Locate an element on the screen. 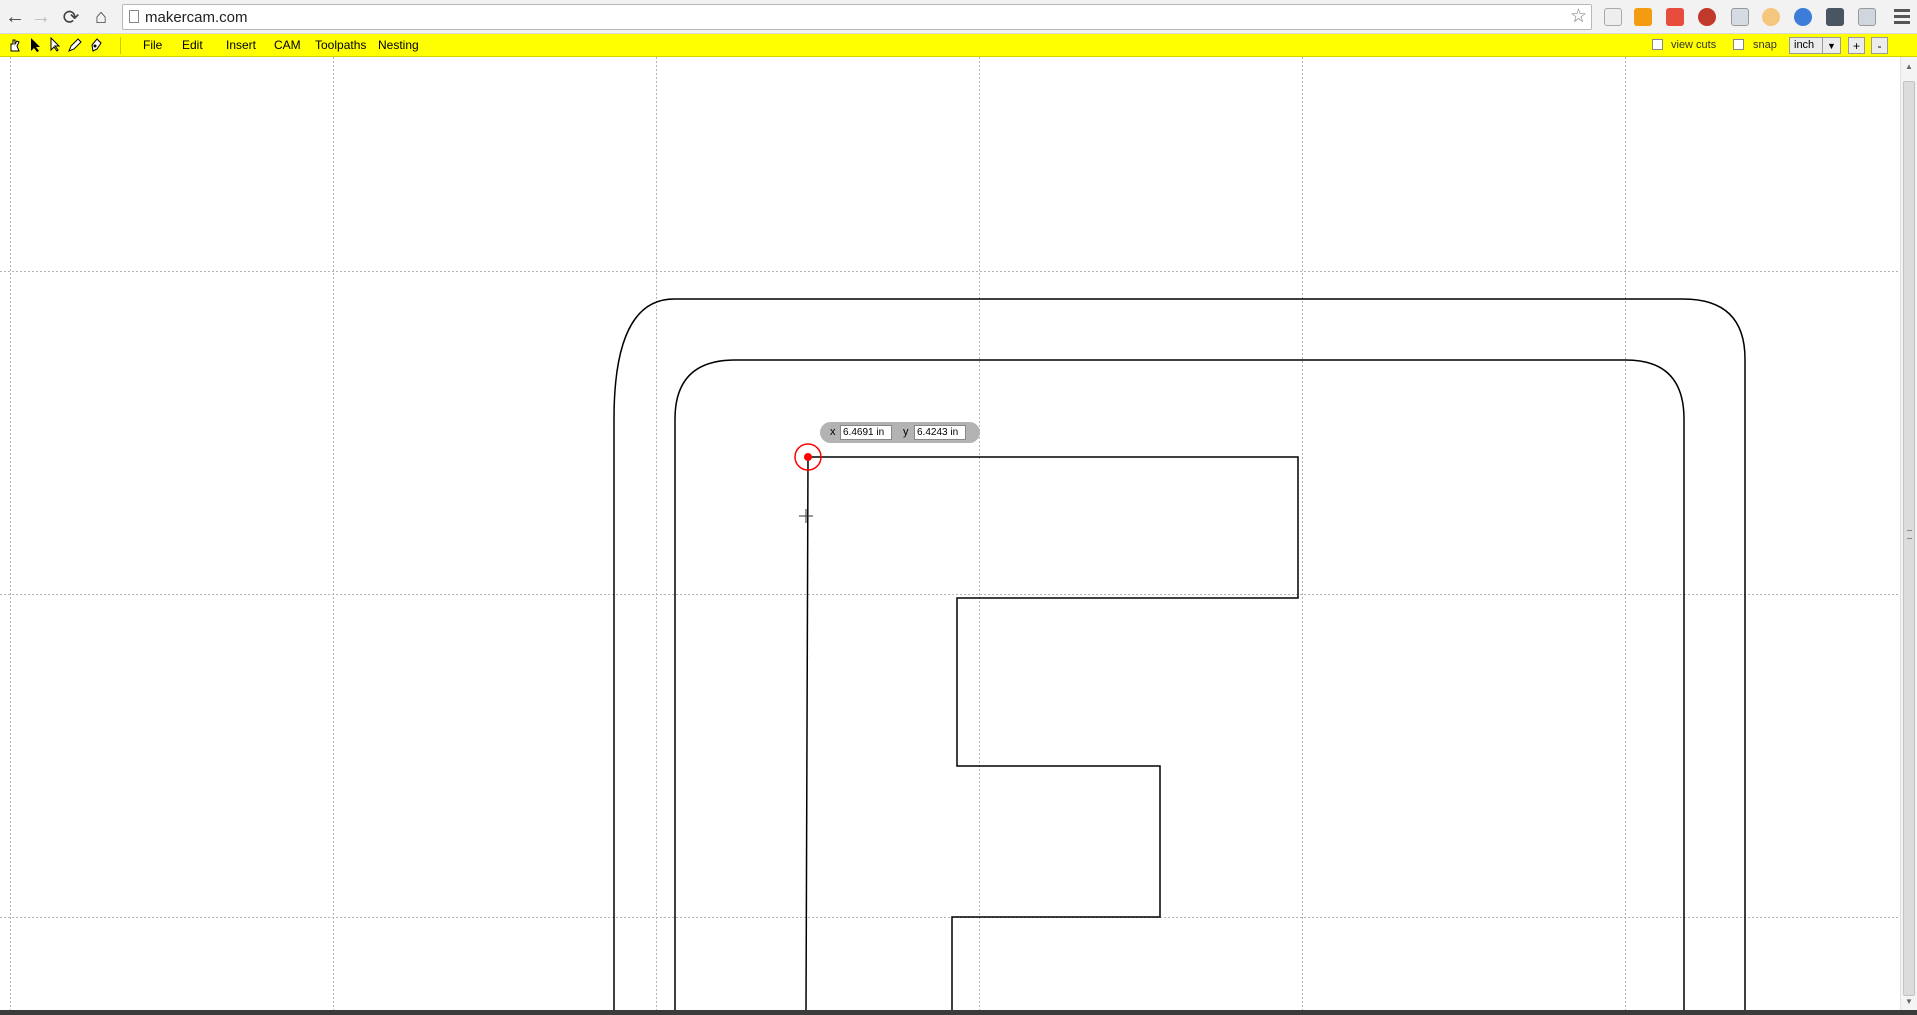 This screenshot has height=1015, width=1917. home-icon: ⌂ is located at coordinates (101, 16).